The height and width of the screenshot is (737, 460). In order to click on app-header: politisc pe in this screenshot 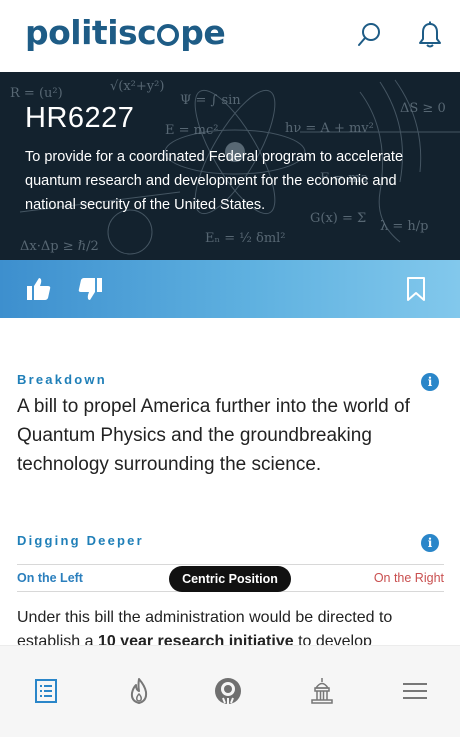, I will do `click(230, 36)`.